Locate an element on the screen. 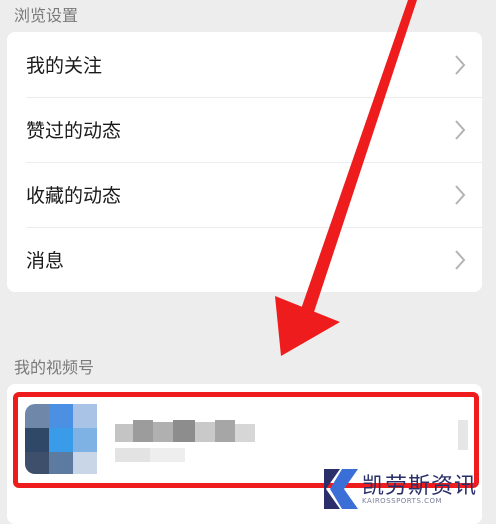 The height and width of the screenshot is (524, 496). settings-item-favorited-posts: 收藏的动态 is located at coordinates (244, 194).